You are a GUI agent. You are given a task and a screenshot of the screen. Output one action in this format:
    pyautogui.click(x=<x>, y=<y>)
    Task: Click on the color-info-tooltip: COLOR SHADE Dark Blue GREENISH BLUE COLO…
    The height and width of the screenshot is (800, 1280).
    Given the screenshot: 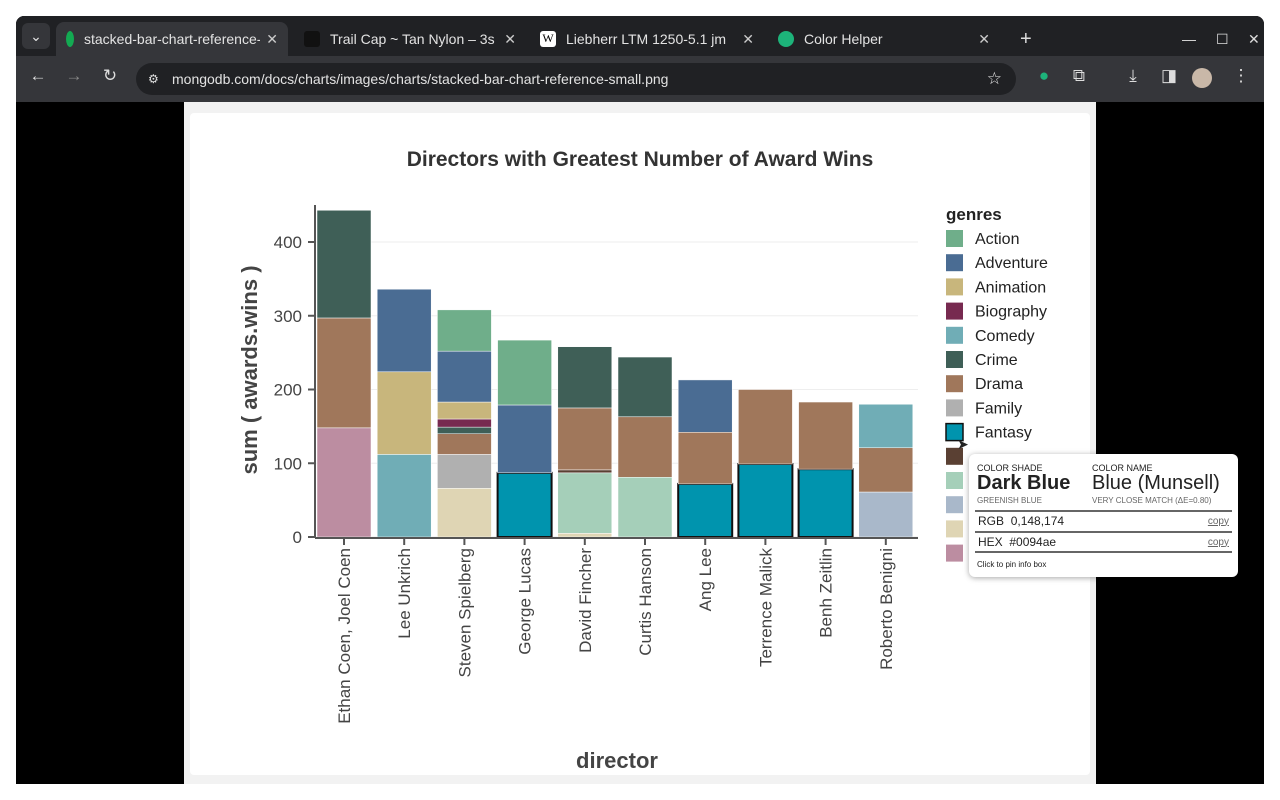 What is the action you would take?
    pyautogui.click(x=1103, y=515)
    